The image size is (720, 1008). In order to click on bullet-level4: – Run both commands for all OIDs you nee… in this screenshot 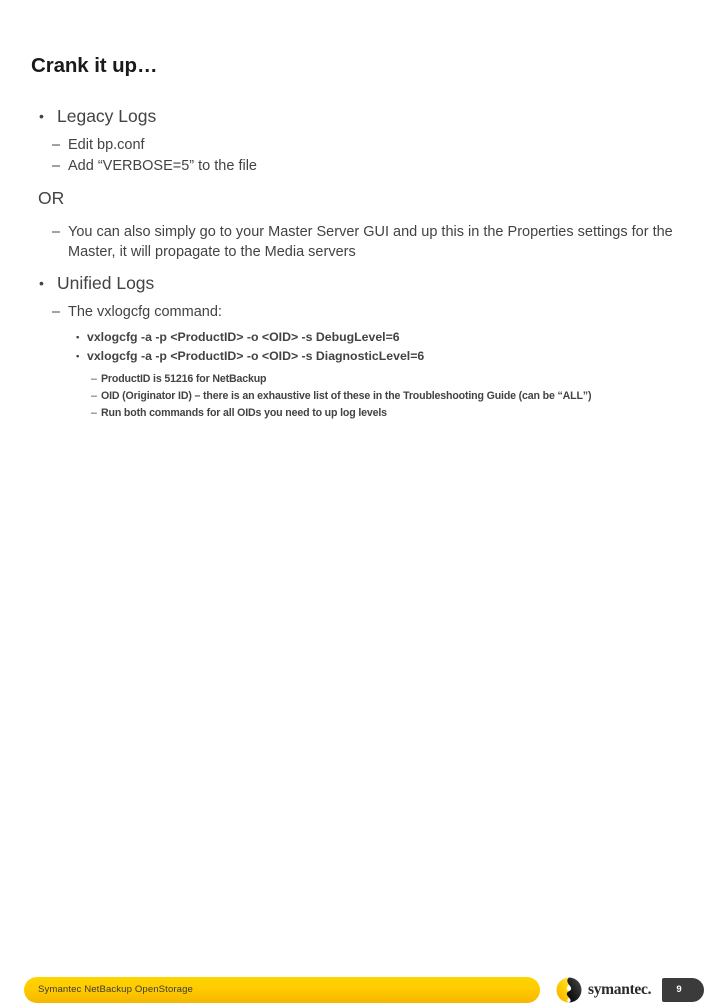, I will do `click(360, 413)`.